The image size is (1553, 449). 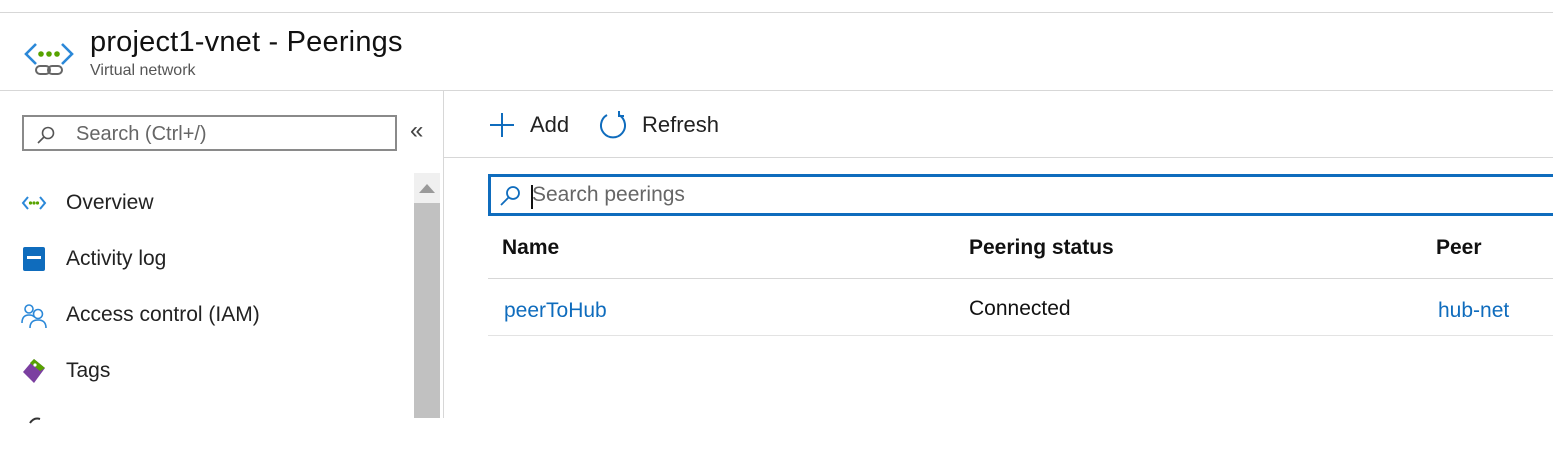 What do you see at coordinates (88, 370) in the screenshot?
I see `menu-item-label: Tags` at bounding box center [88, 370].